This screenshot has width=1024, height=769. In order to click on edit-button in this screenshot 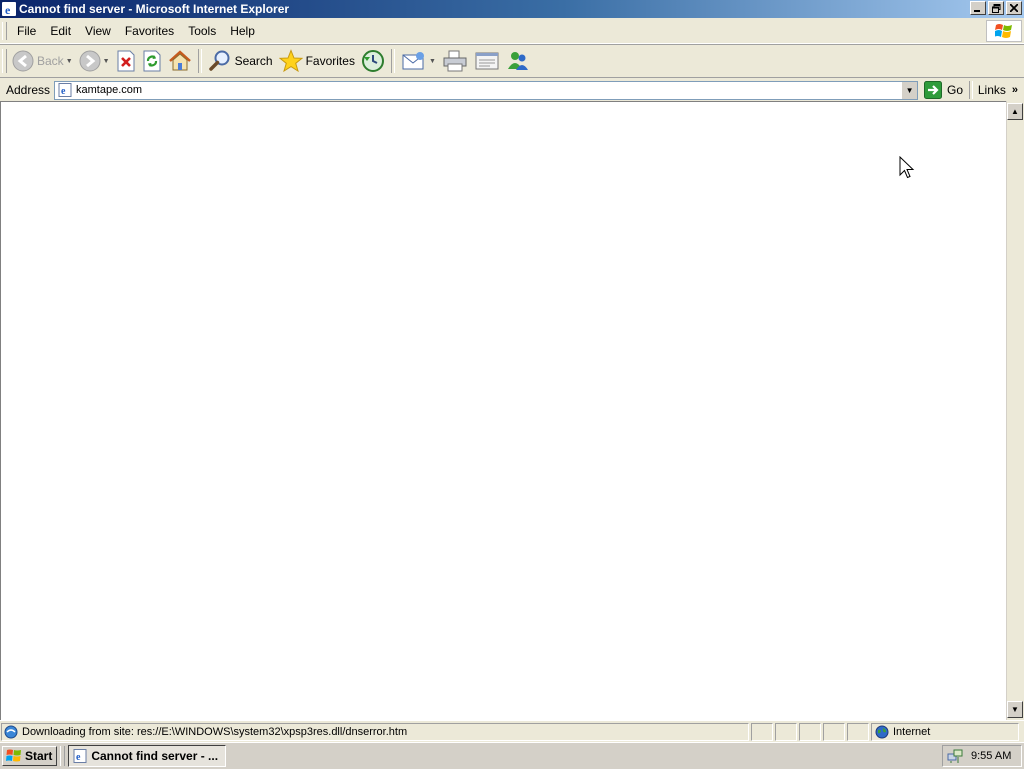, I will do `click(487, 61)`.